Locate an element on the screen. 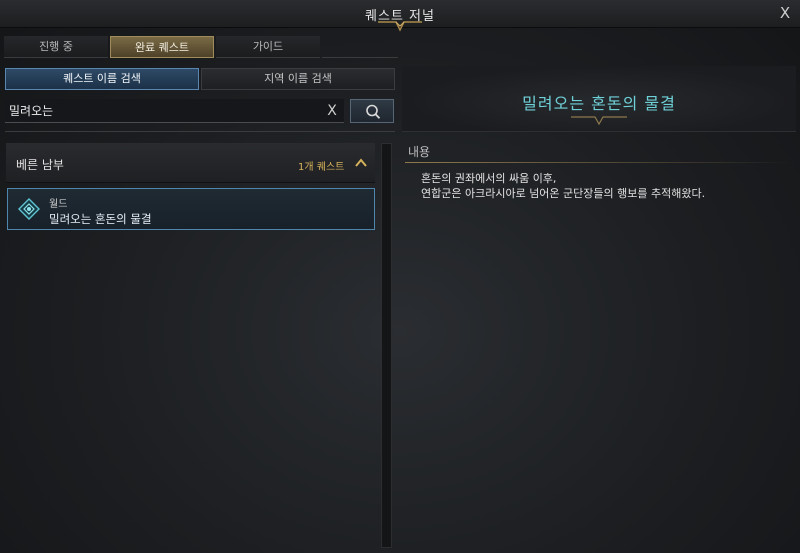 The width and height of the screenshot is (800, 553). chevron-up-icon is located at coordinates (361, 163).